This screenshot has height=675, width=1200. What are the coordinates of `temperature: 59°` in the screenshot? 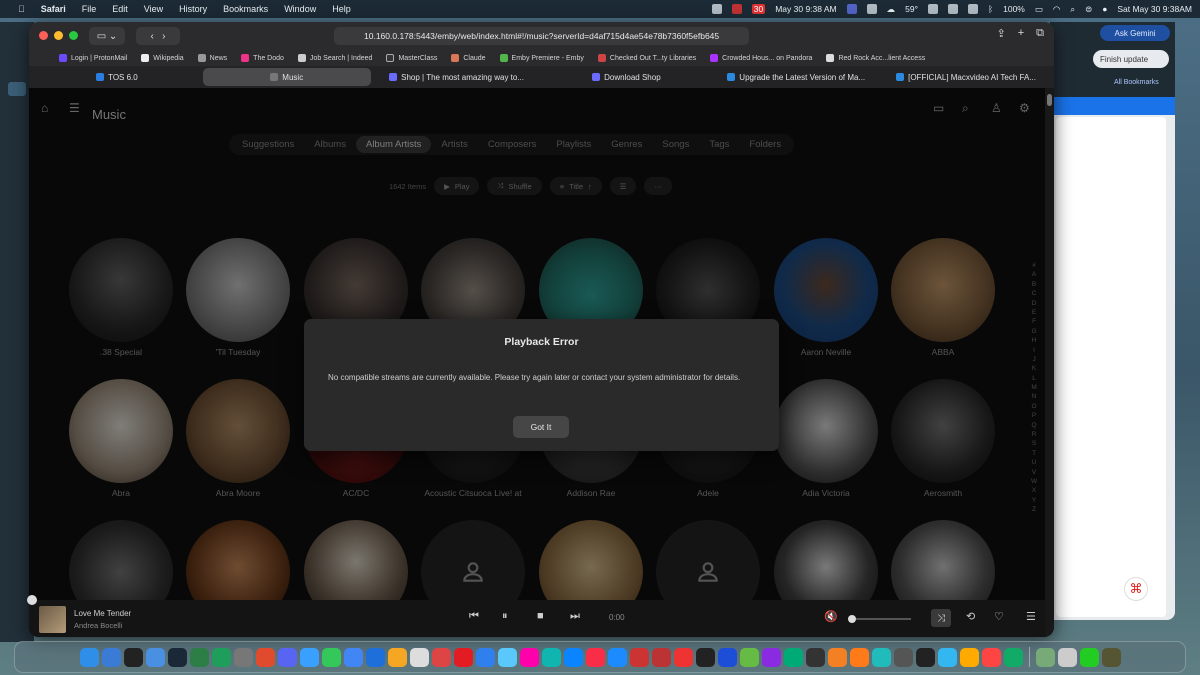 It's located at (911, 9).